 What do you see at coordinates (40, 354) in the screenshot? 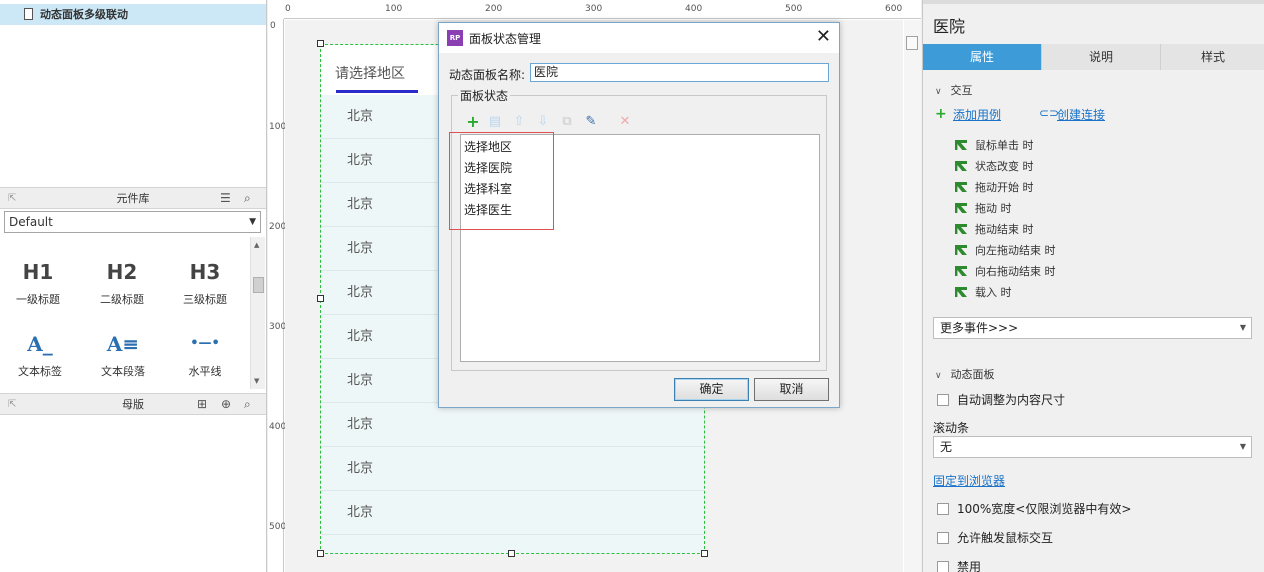
I see `widget-text-label: A_ 文本标签` at bounding box center [40, 354].